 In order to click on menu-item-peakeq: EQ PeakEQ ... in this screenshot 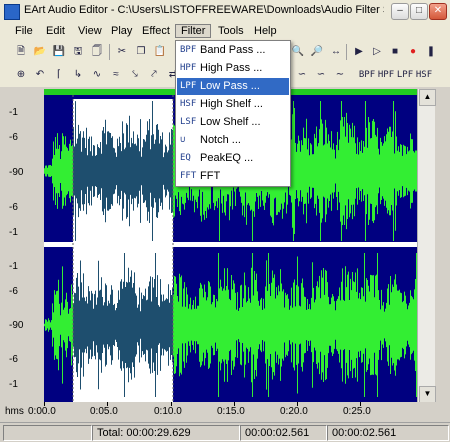, I will do `click(233, 158)`.